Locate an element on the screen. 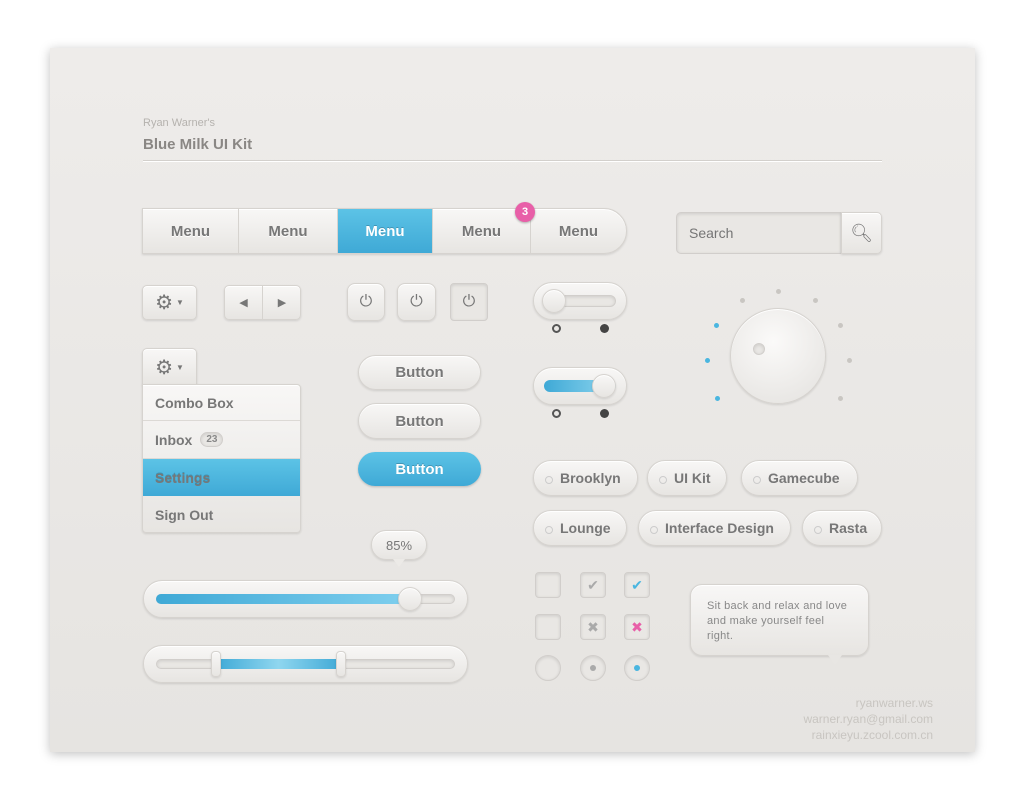 The height and width of the screenshot is (802, 1024). button-hover: Button is located at coordinates (419, 421).